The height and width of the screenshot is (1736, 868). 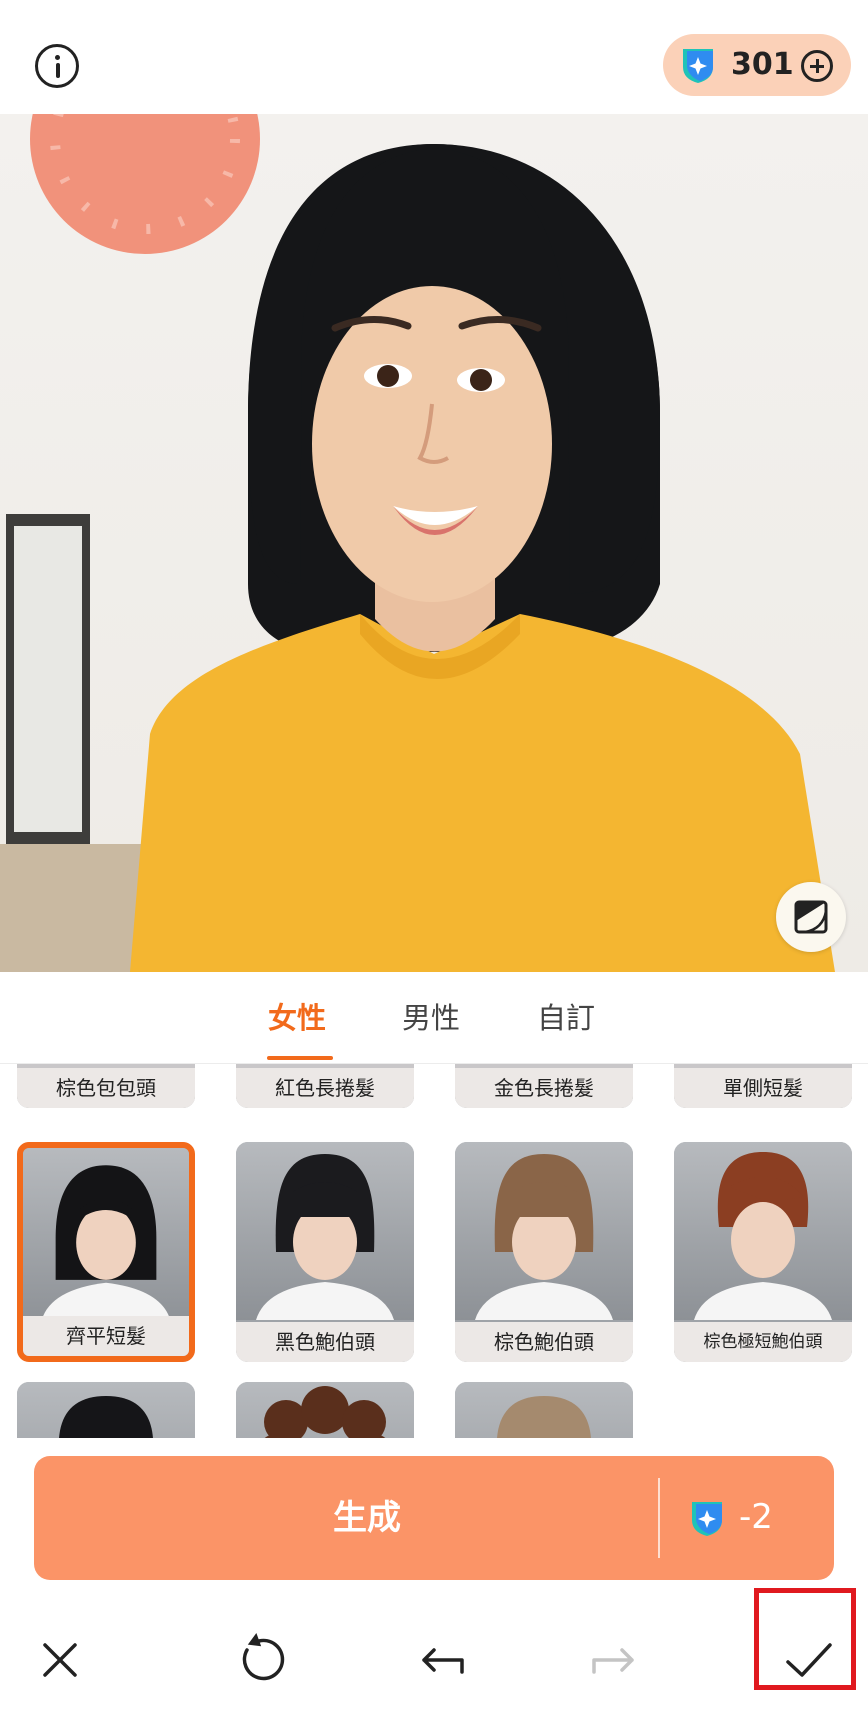 I want to click on hairstyle-card: 棕色極短鮑伯頭, so click(x=763, y=1252).